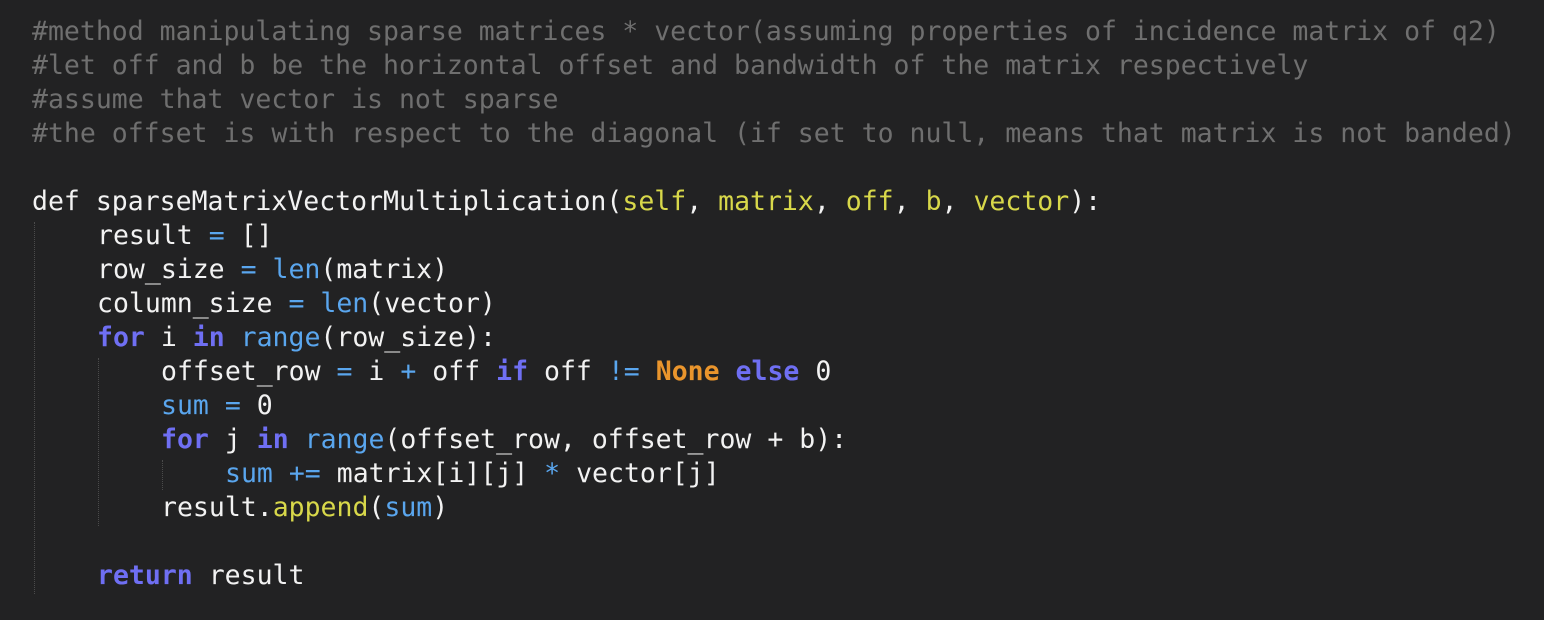 Image resolution: width=1544 pixels, height=620 pixels. Describe the element at coordinates (185, 303) in the screenshot. I see `column-size-variable: column_size` at that location.